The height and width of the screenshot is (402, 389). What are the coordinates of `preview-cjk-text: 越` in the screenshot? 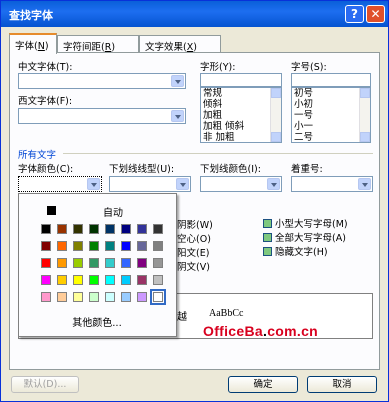 It's located at (182, 317).